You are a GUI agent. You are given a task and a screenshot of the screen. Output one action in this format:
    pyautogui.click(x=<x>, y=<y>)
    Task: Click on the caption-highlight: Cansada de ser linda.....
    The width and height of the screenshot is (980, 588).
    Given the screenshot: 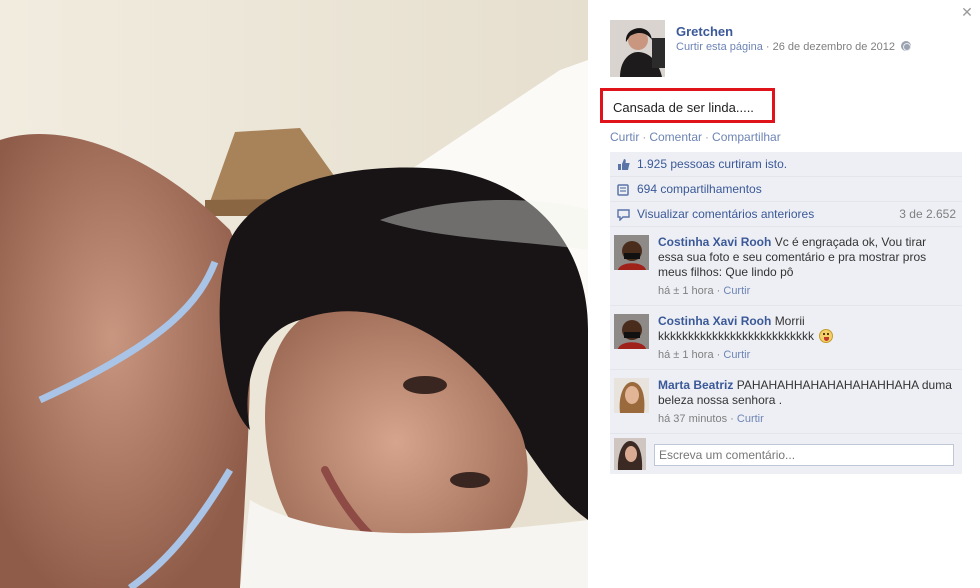 What is the action you would take?
    pyautogui.click(x=687, y=105)
    